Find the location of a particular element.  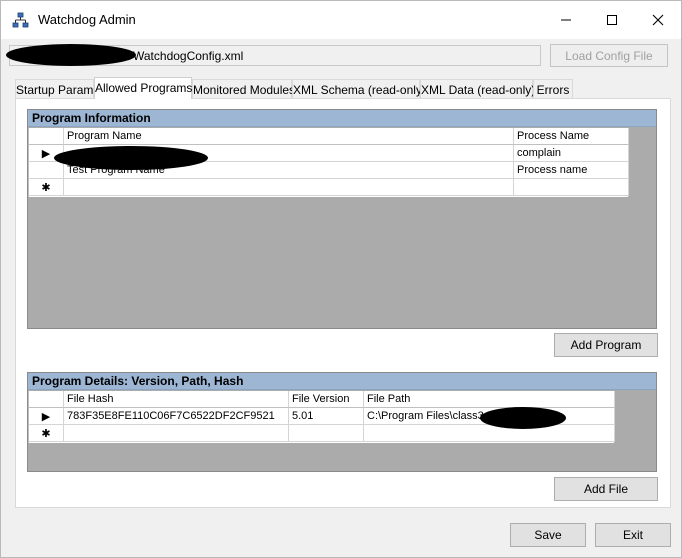

minimize-button is located at coordinates (566, 20).